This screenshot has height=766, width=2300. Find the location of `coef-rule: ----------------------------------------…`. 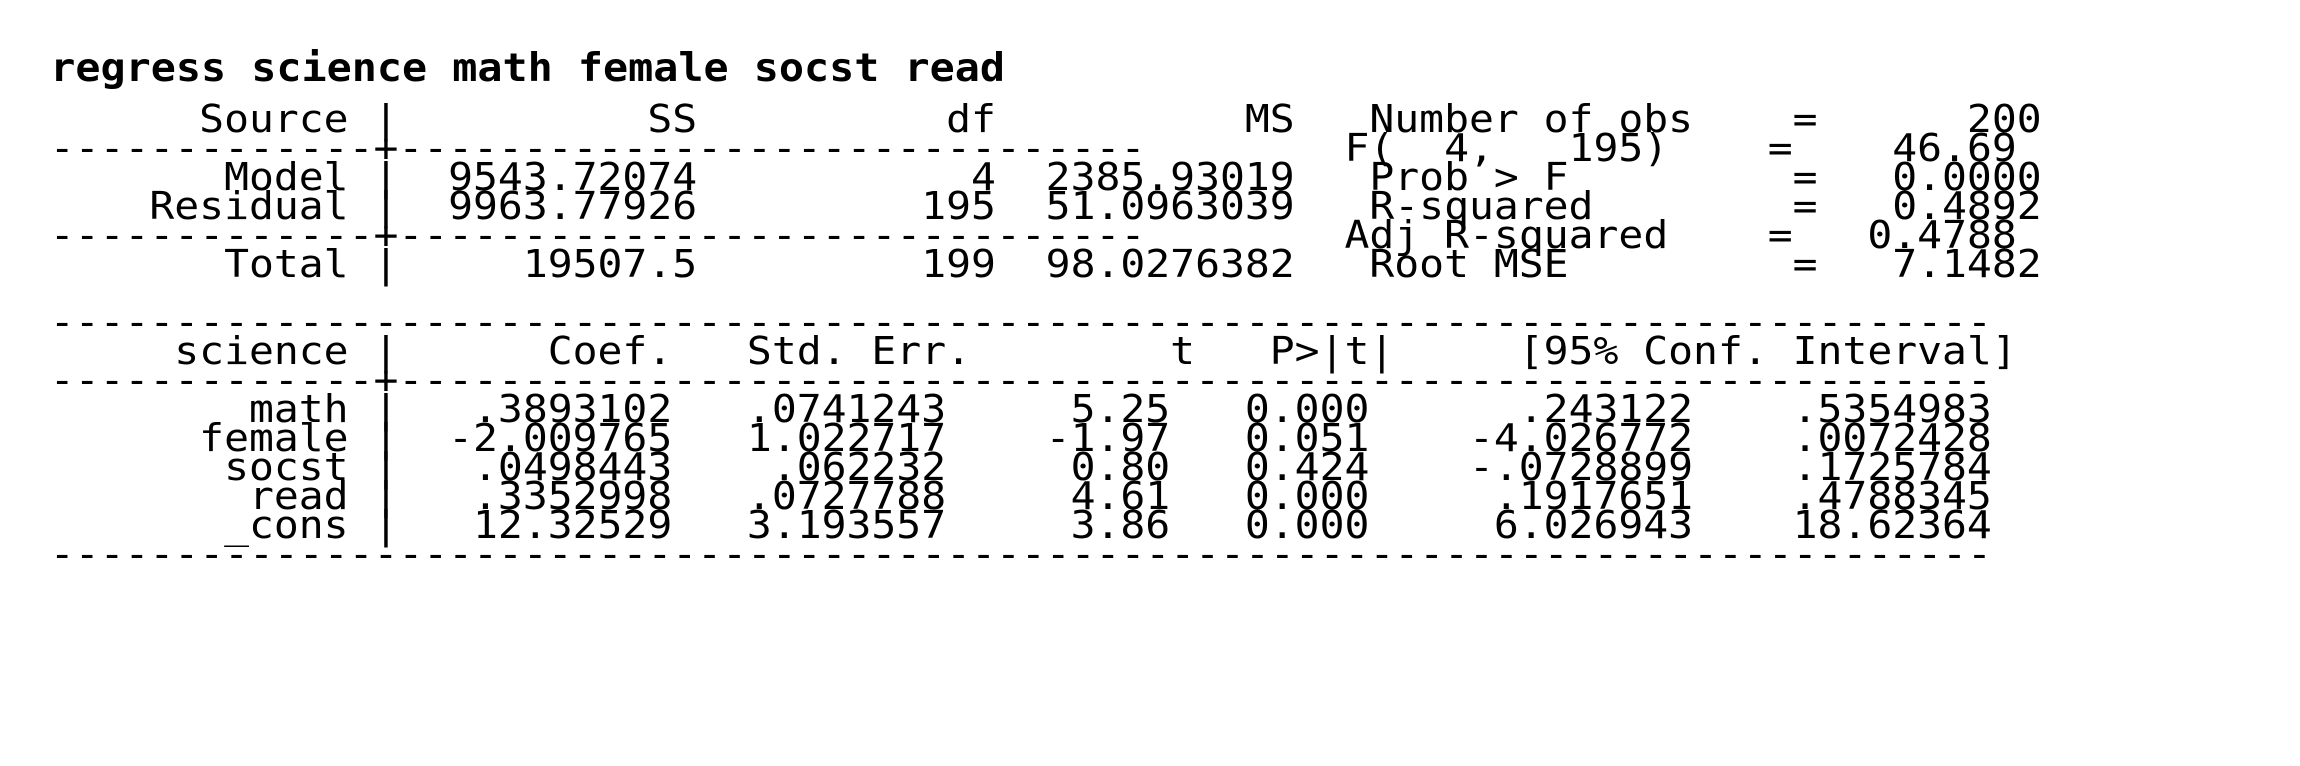

coef-rule: ----------------------------------------… is located at coordinates (1020, 555).